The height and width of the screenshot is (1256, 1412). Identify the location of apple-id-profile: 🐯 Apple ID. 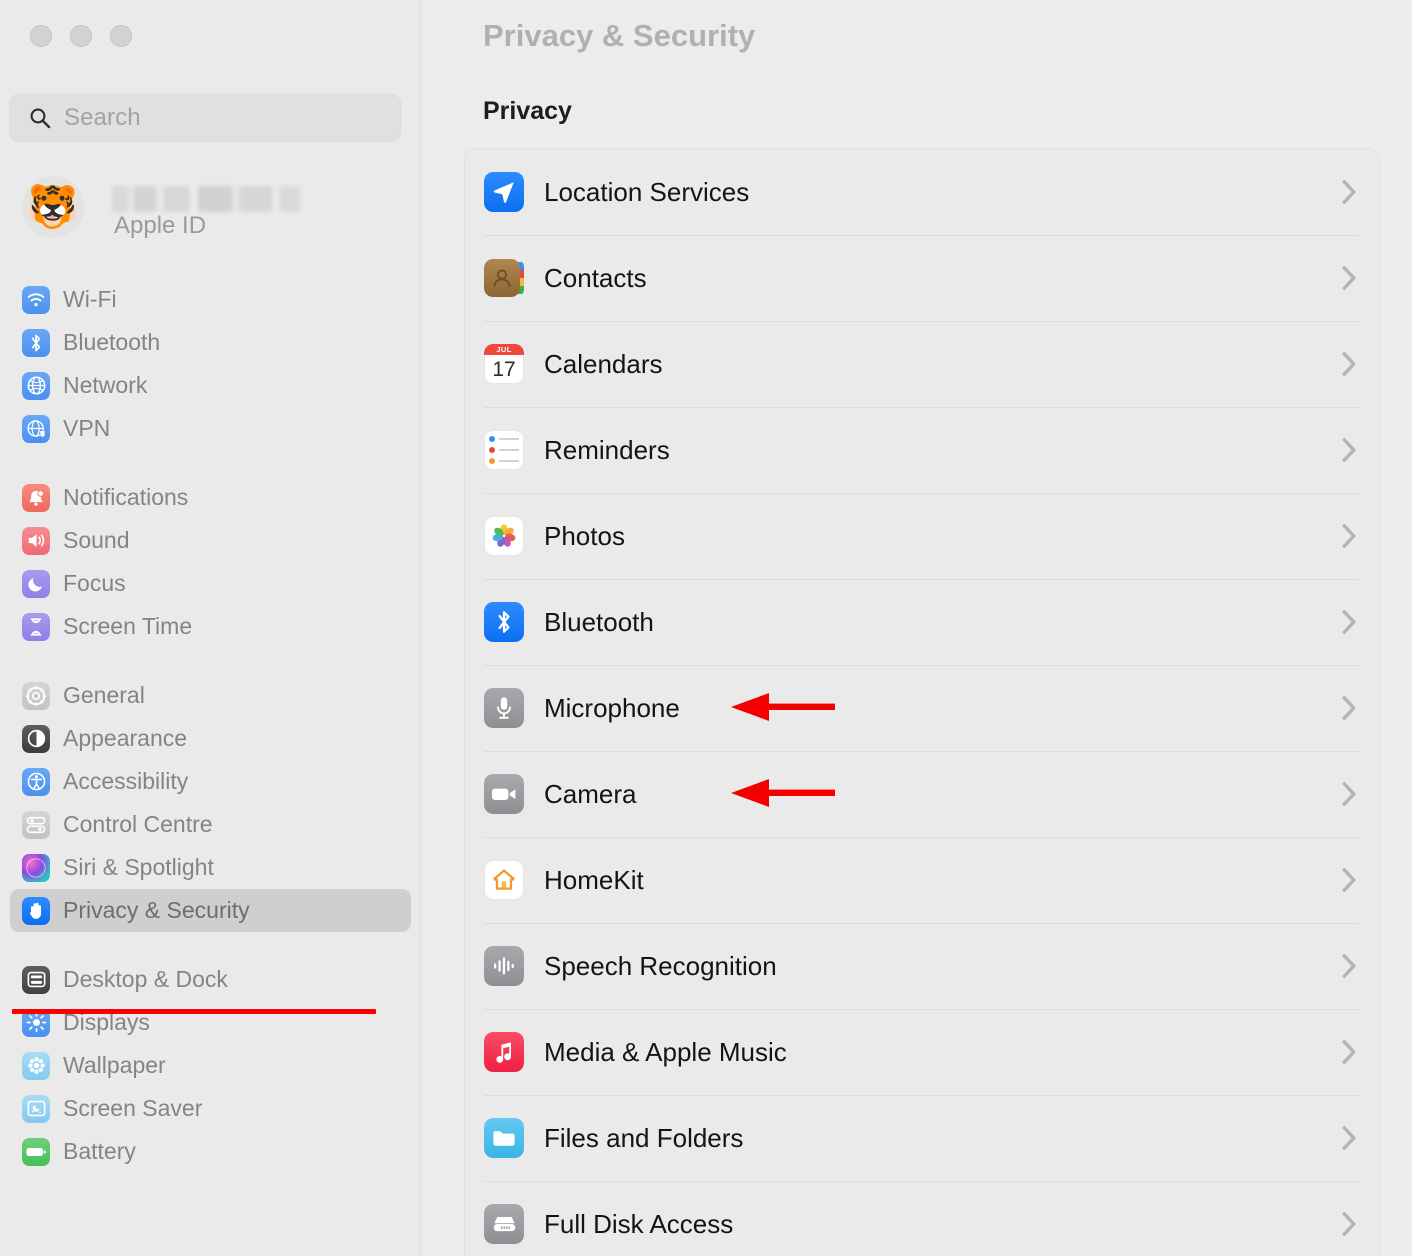
(212, 209).